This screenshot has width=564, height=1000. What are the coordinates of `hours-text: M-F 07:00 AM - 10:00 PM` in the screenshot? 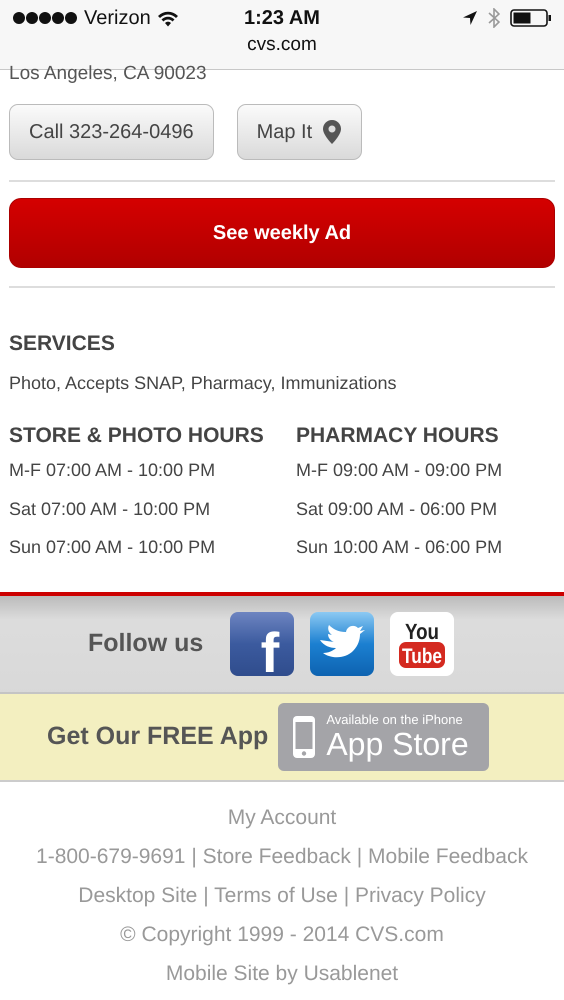 It's located at (112, 470).